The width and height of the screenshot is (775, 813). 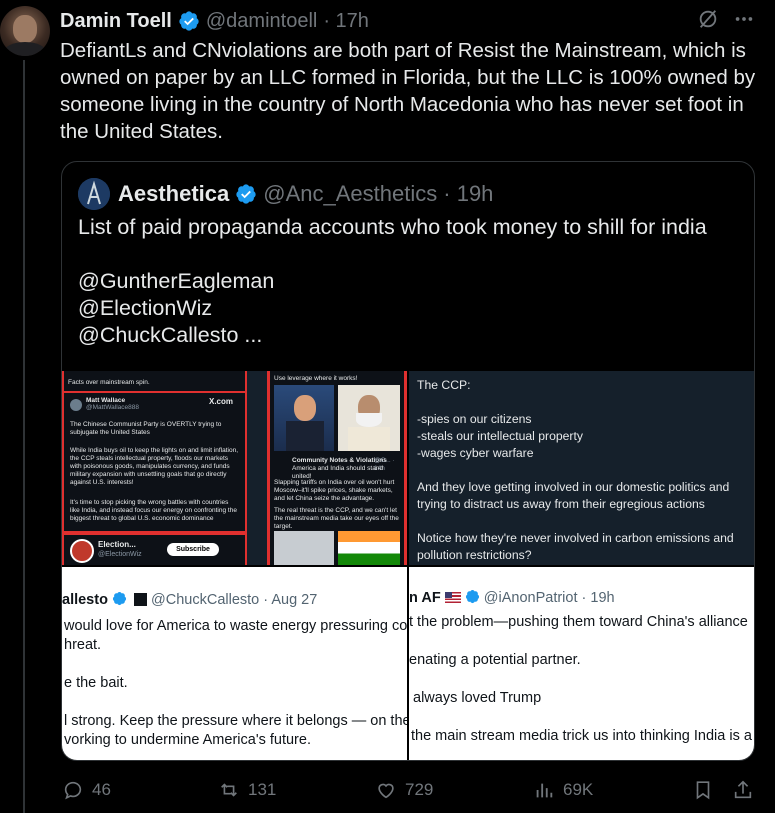 I want to click on leverage-caption: Use leverage where it works!, so click(x=316, y=378).